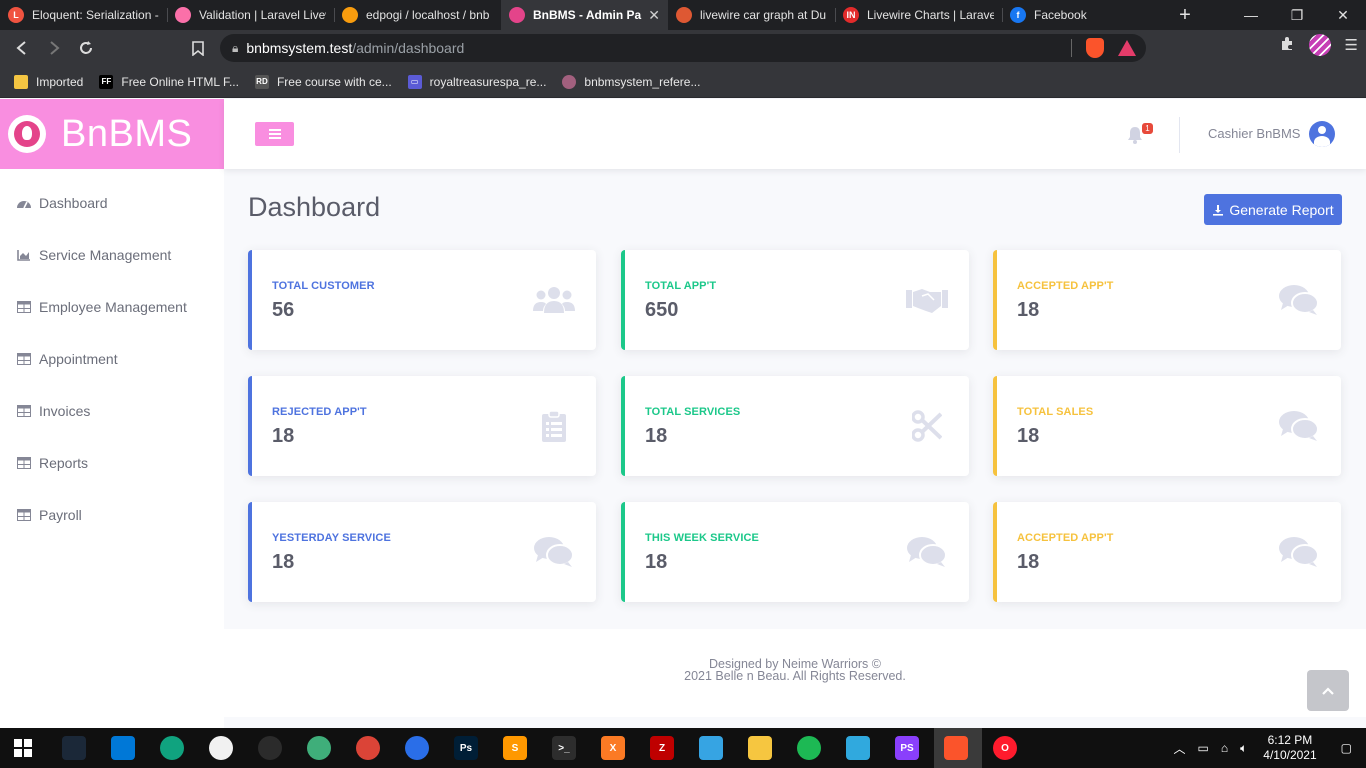 This screenshot has width=1366, height=768. I want to click on minimize-icon: —, so click(1251, 15).